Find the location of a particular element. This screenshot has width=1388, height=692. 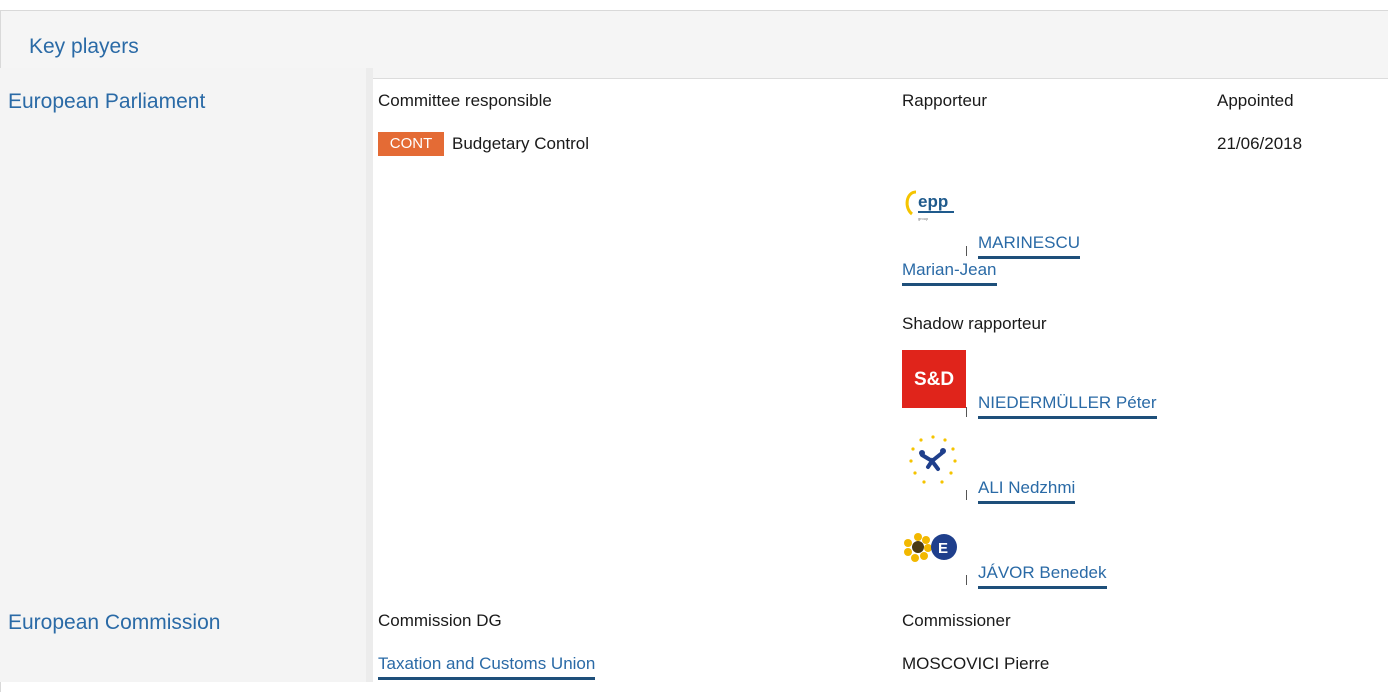

col-header-rapporteur: Rapporteur is located at coordinates (945, 100).